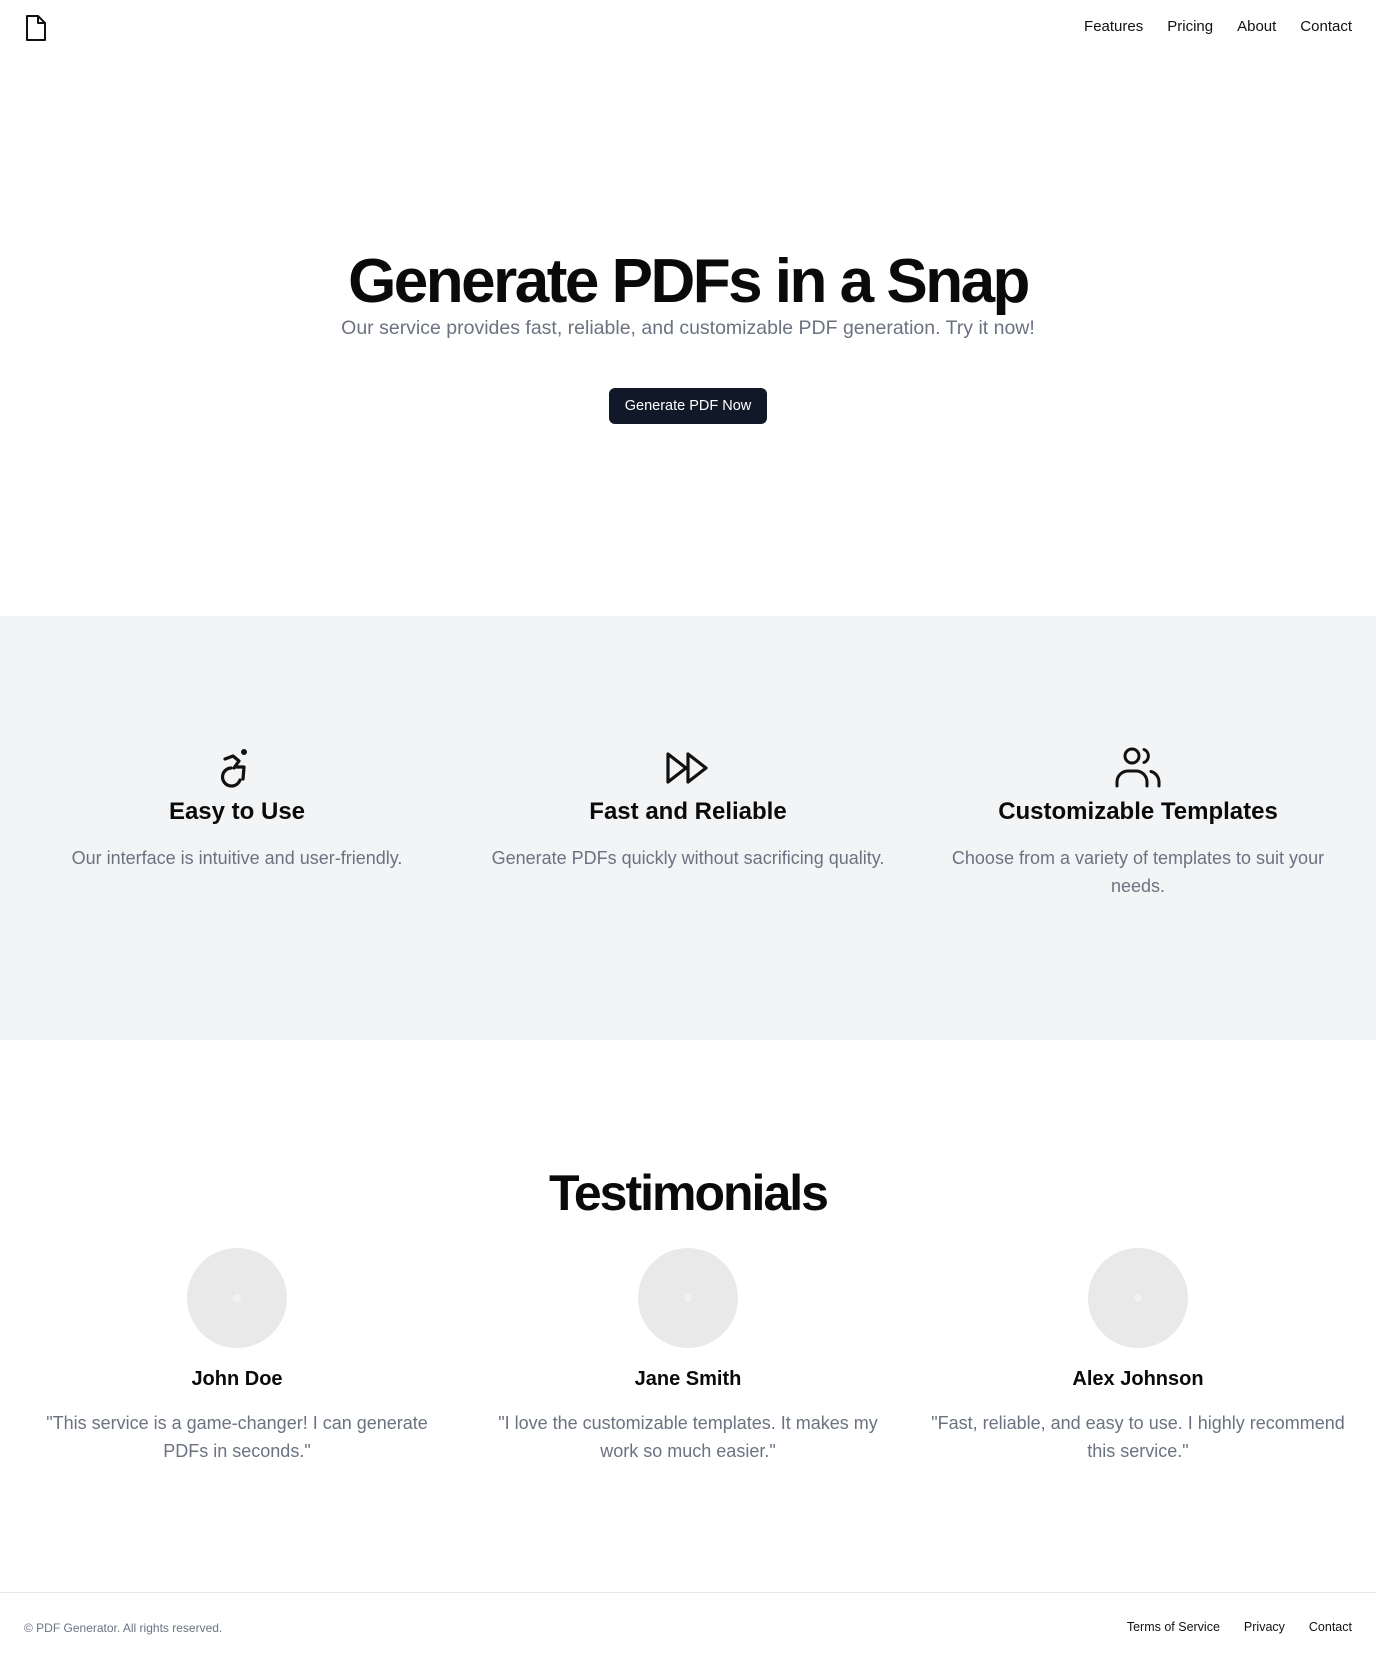 This screenshot has width=1376, height=1657. Describe the element at coordinates (233, 768) in the screenshot. I see `accessibility-icon` at that location.